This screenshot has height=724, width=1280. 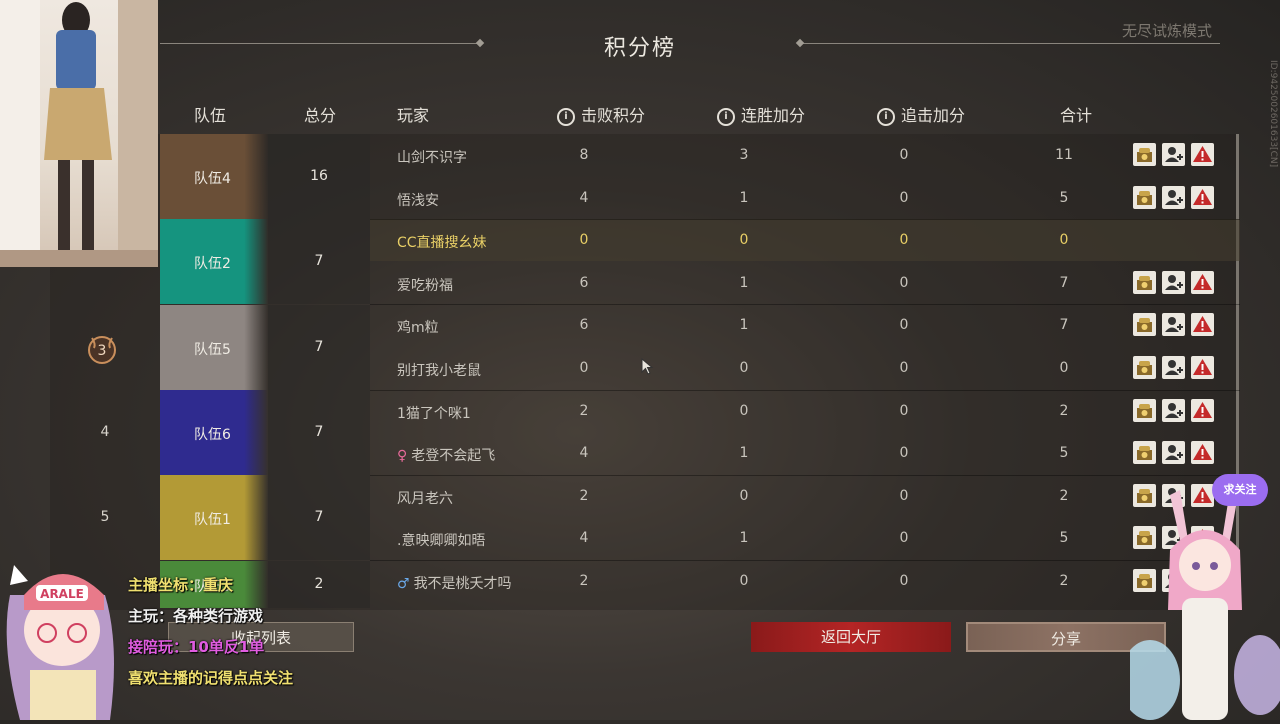 What do you see at coordinates (441, 541) in the screenshot?
I see `player-name: .意映卿卿如晤` at bounding box center [441, 541].